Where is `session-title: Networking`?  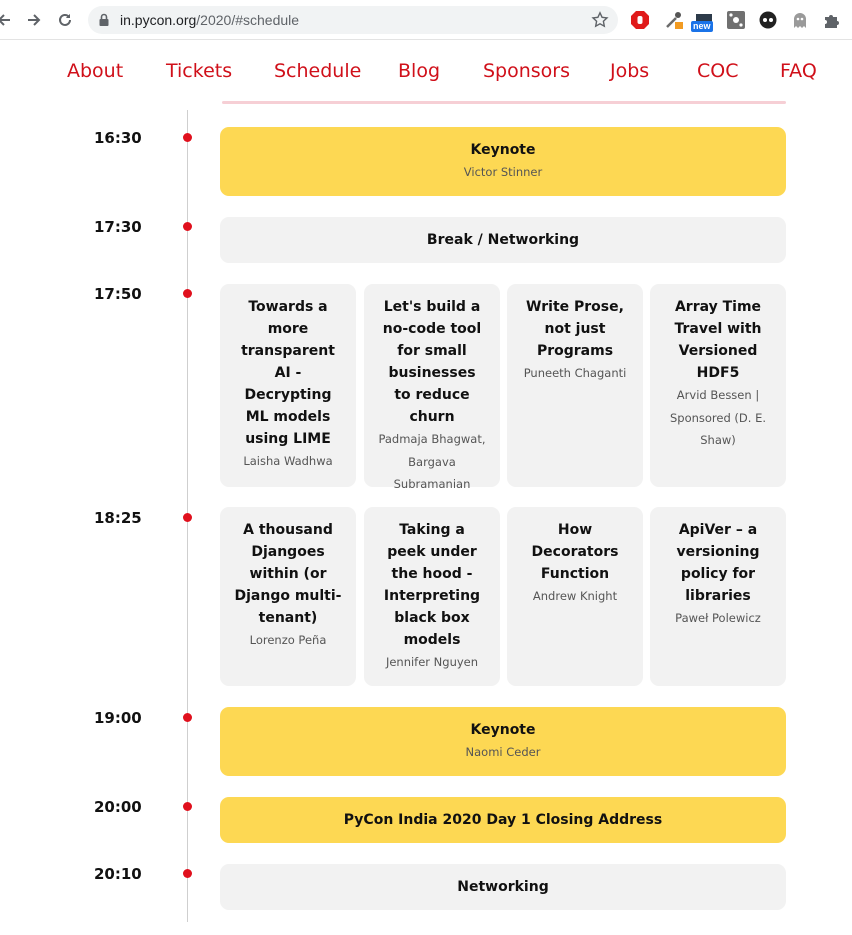
session-title: Networking is located at coordinates (503, 887).